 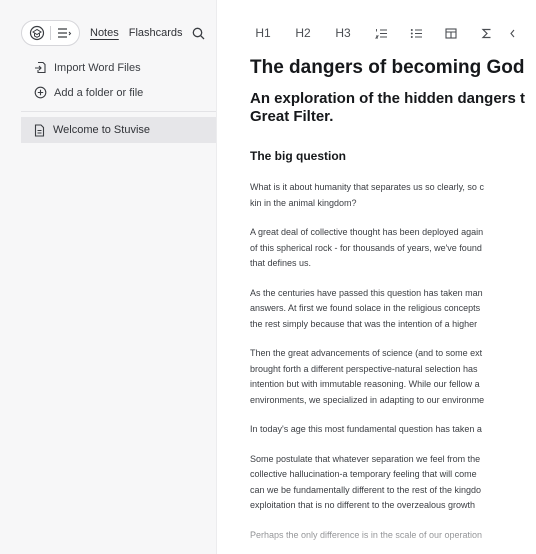 What do you see at coordinates (118, 111) in the screenshot?
I see `sidebar-divider` at bounding box center [118, 111].